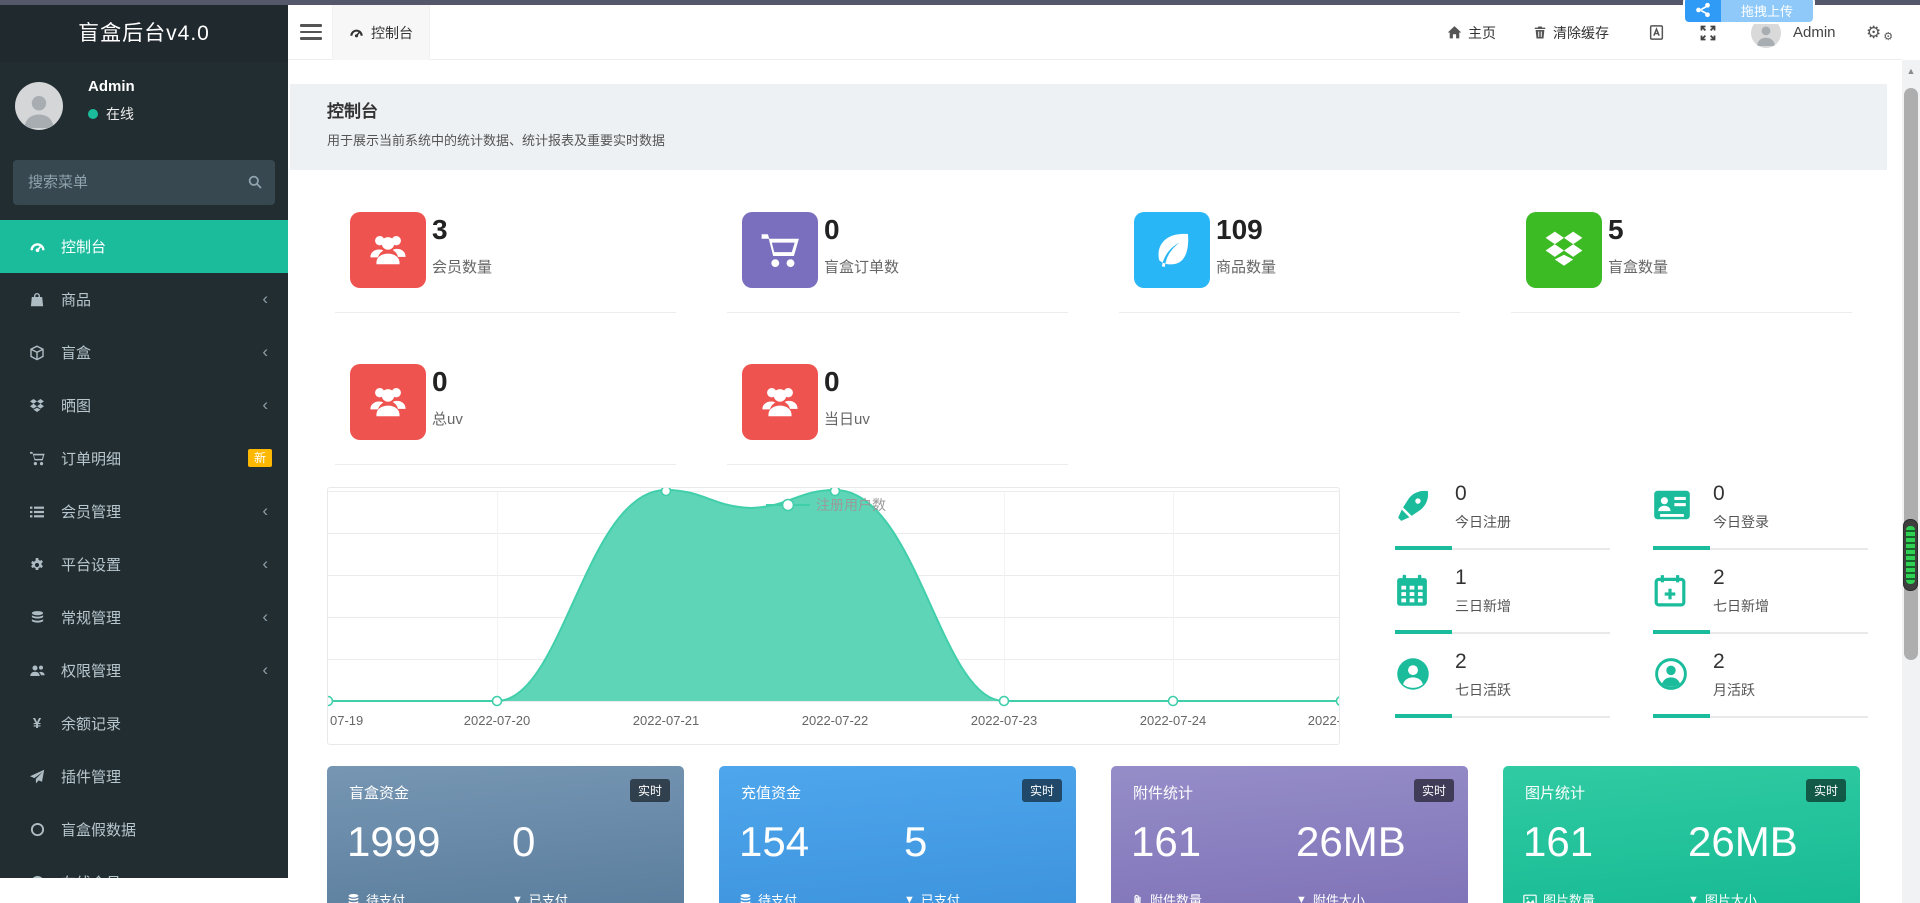 Image resolution: width=1920 pixels, height=903 pixels. Describe the element at coordinates (144, 299) in the screenshot. I see `sidebar-item-goods: 商品 ‹` at that location.